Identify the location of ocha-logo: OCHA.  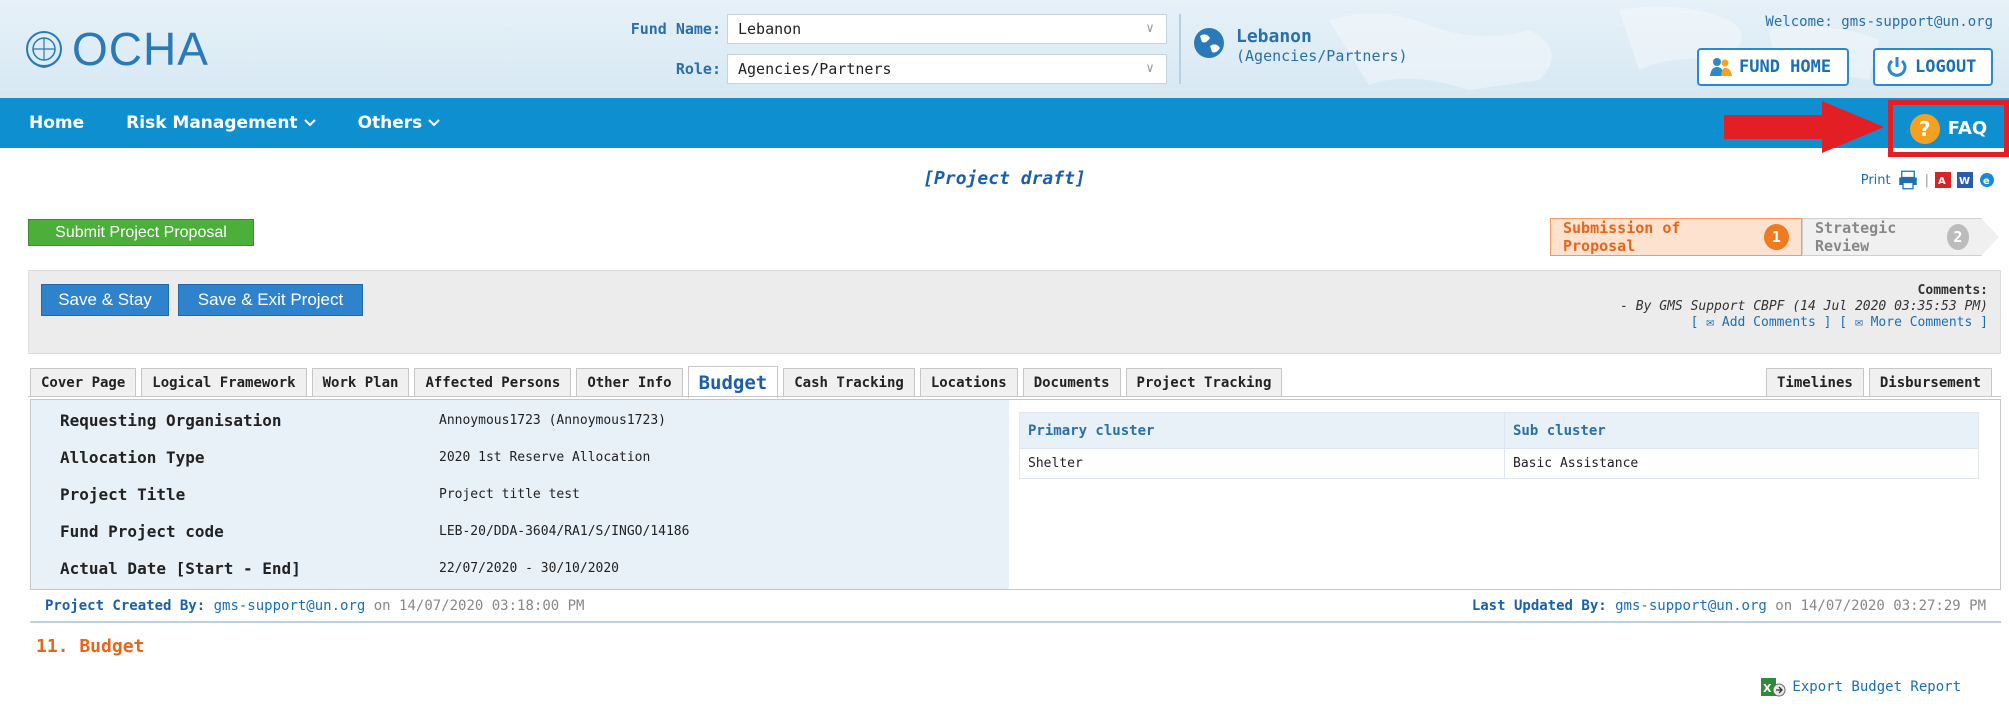
(116, 49).